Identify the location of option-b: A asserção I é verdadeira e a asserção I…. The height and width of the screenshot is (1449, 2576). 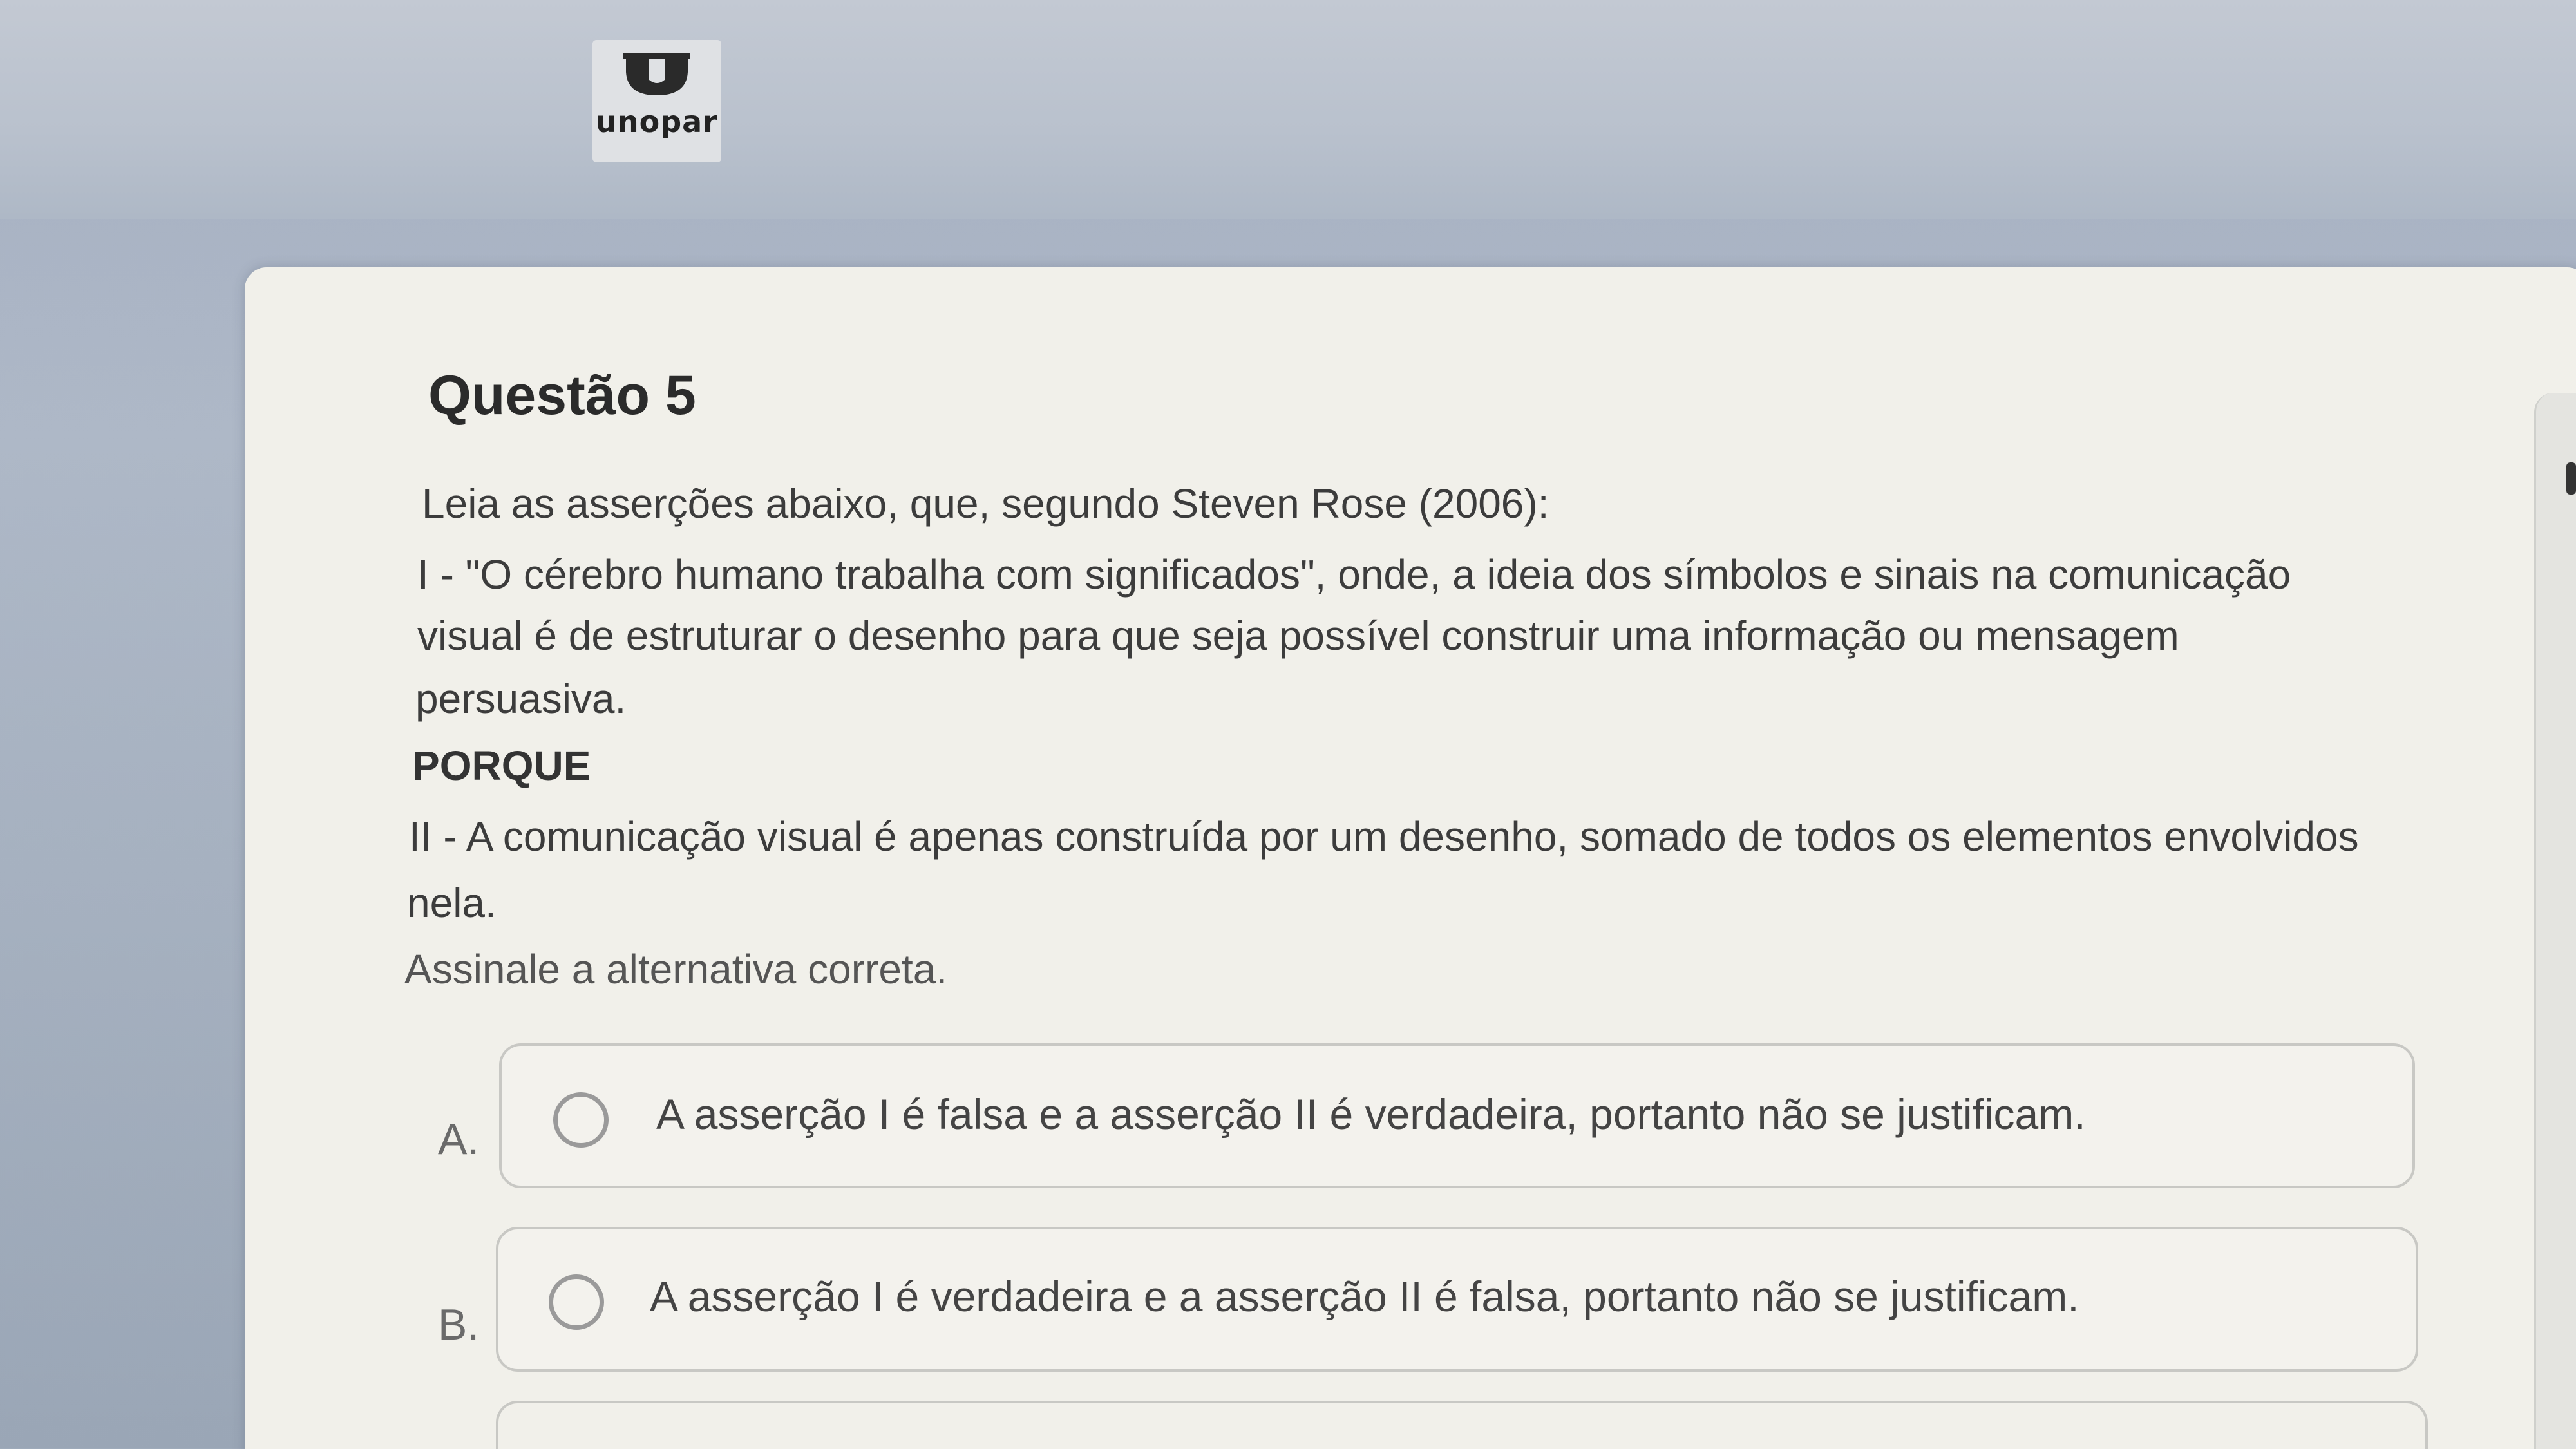
(1457, 1299).